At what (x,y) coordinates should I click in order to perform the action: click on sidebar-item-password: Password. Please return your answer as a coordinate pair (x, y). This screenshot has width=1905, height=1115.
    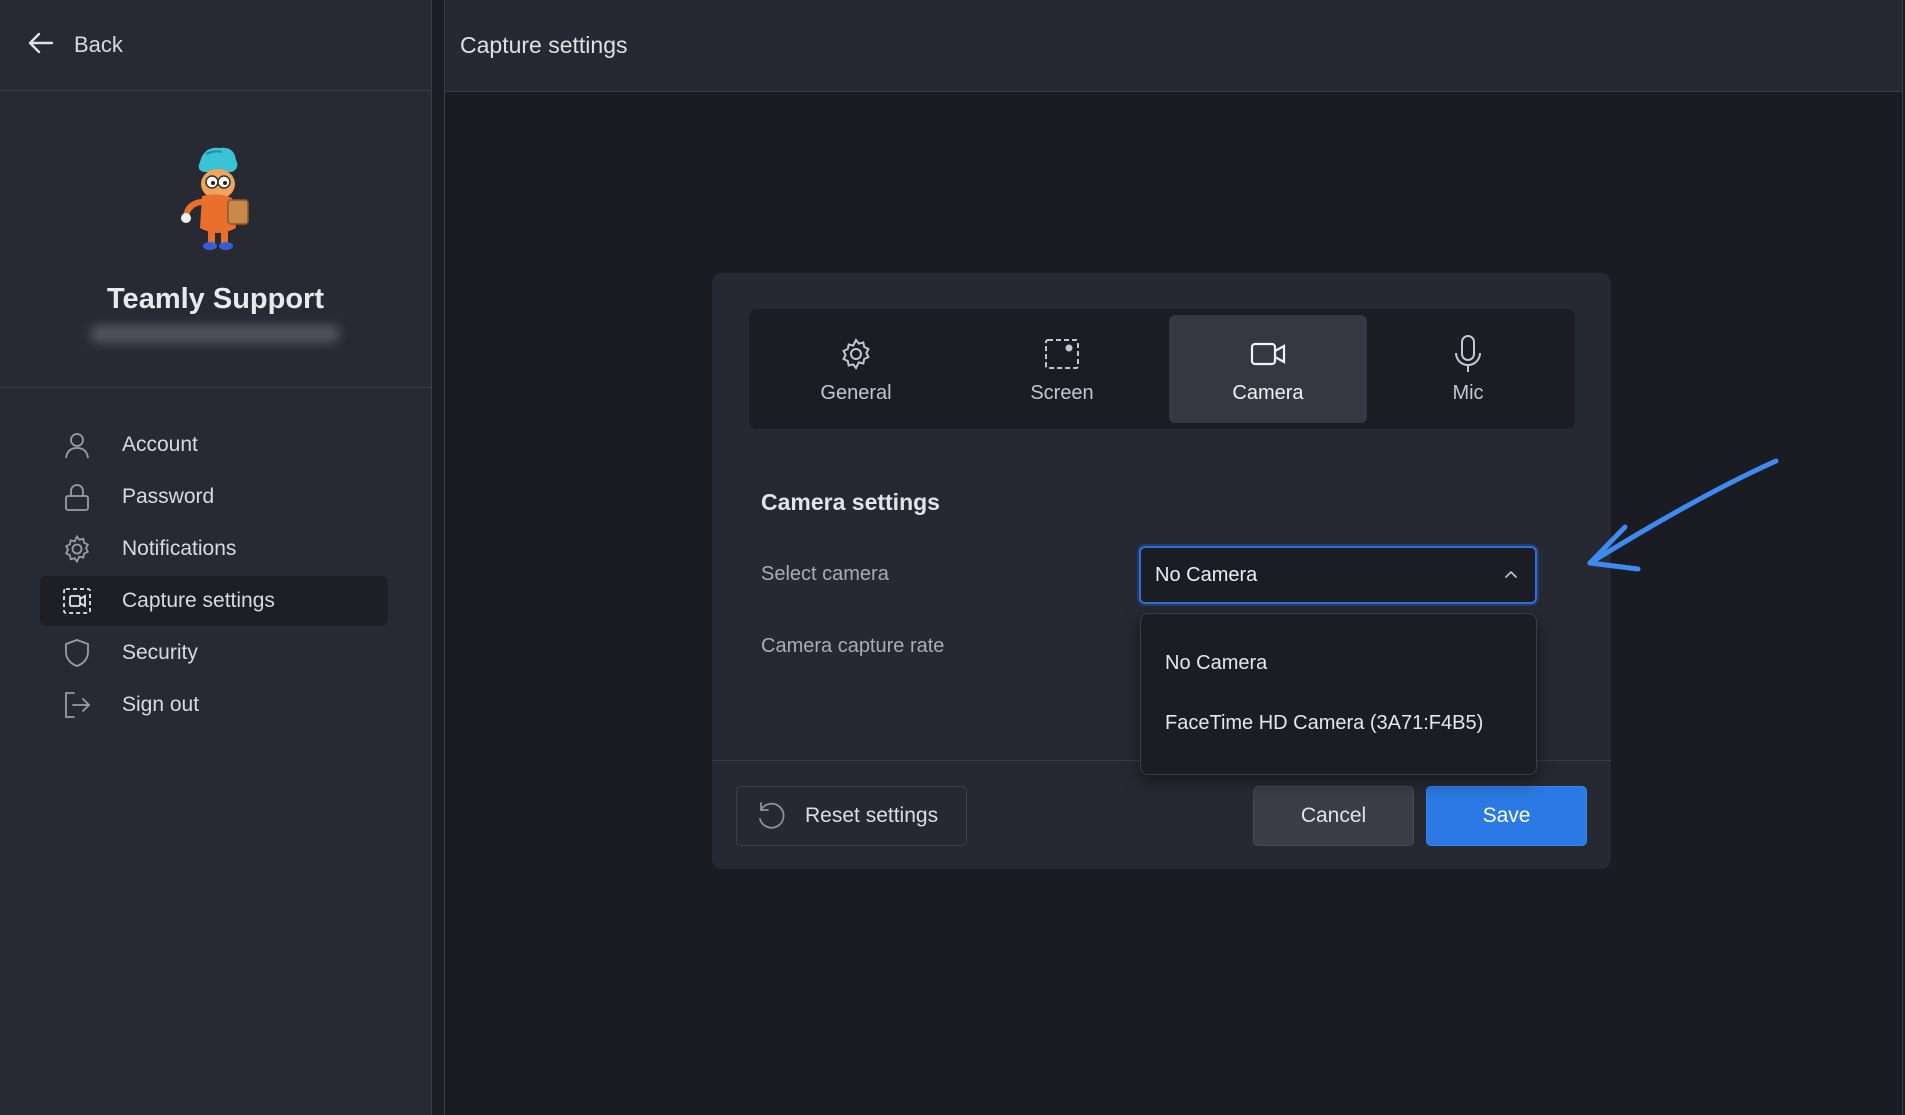
    Looking at the image, I should click on (214, 497).